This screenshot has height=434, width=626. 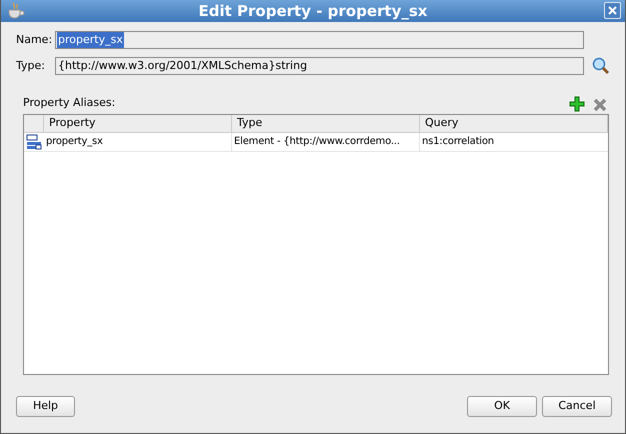 I want to click on close-button, so click(x=612, y=10).